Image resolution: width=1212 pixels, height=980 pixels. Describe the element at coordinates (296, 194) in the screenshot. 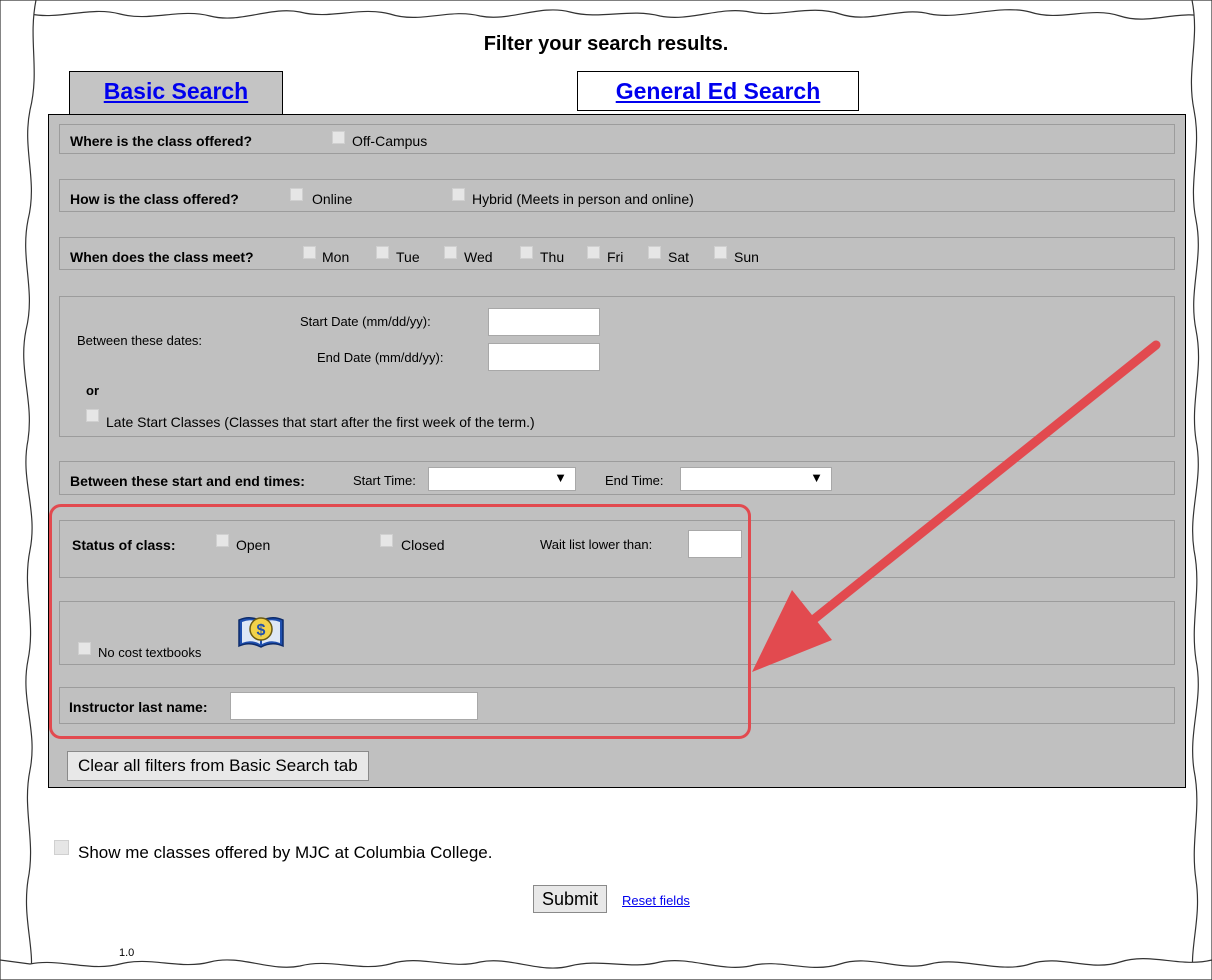

I see `online-checkbox` at that location.